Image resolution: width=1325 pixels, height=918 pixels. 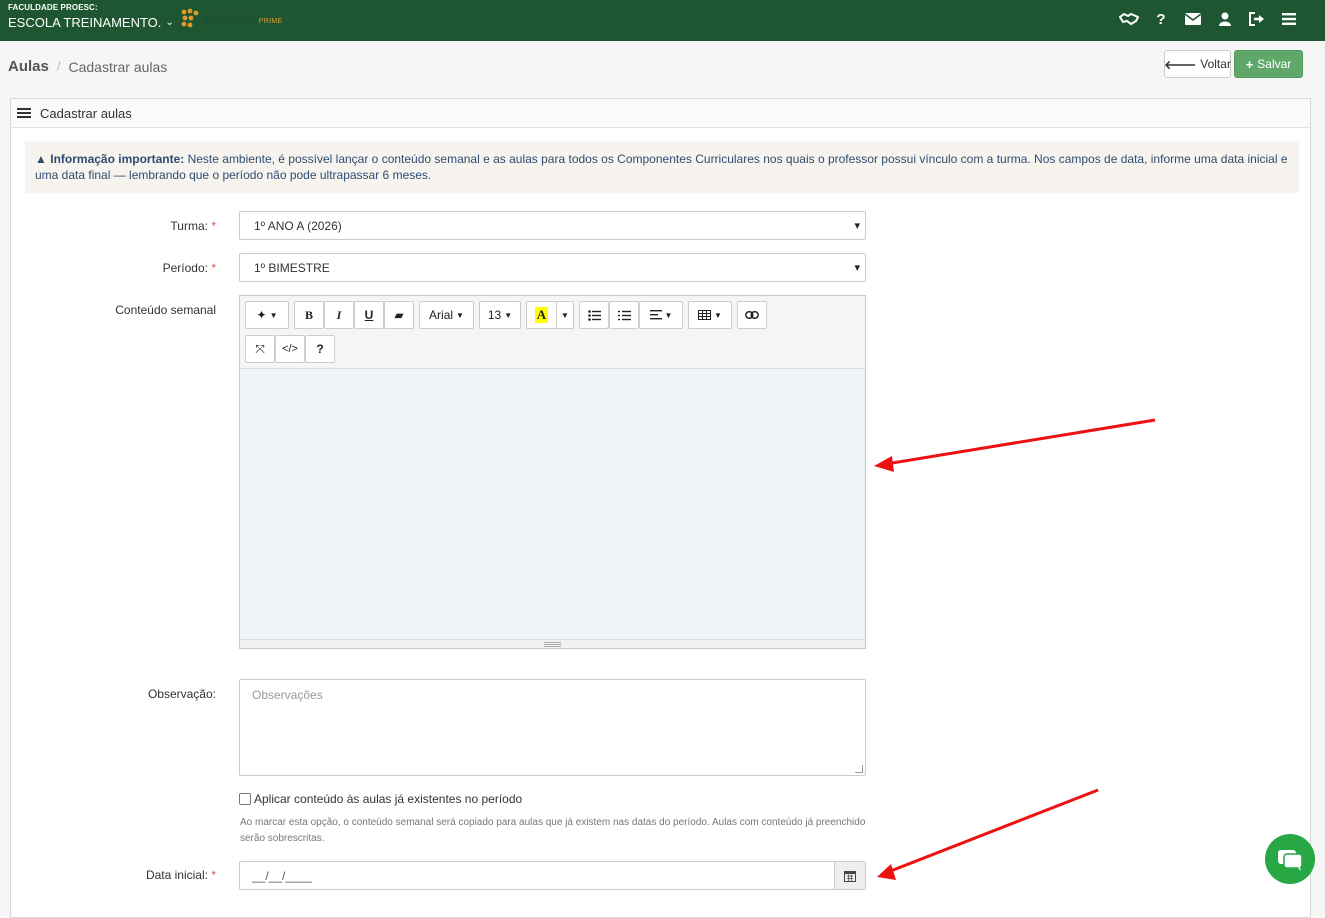 What do you see at coordinates (705, 315) in the screenshot?
I see `table-icon` at bounding box center [705, 315].